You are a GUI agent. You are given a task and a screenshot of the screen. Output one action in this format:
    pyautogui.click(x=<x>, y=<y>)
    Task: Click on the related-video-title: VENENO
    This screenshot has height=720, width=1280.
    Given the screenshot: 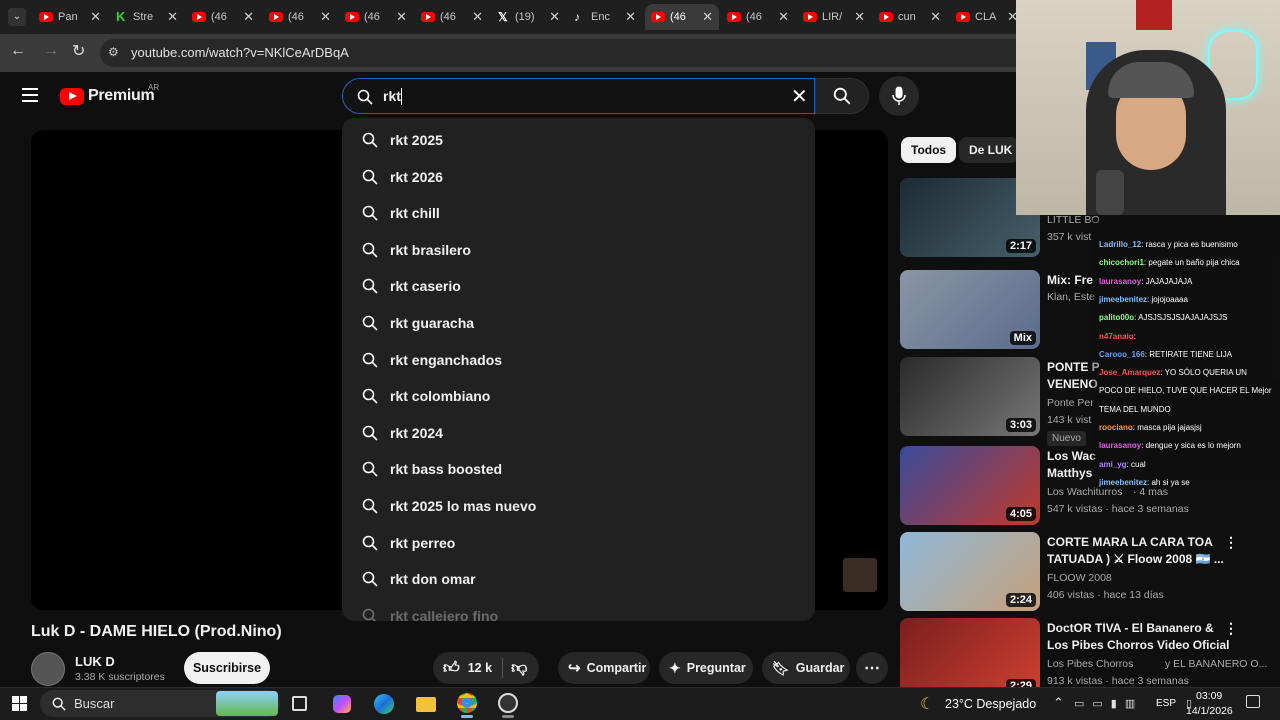 What is the action you would take?
    pyautogui.click(x=1072, y=384)
    